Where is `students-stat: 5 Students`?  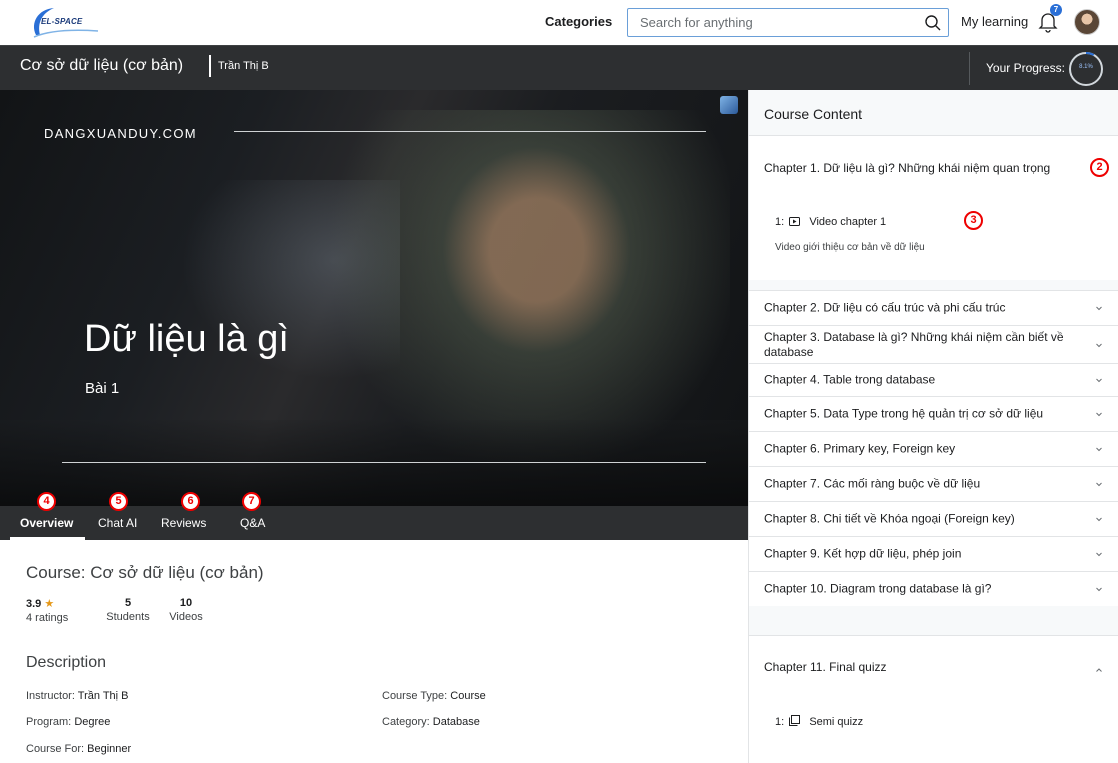
students-stat: 5 Students is located at coordinates (128, 610).